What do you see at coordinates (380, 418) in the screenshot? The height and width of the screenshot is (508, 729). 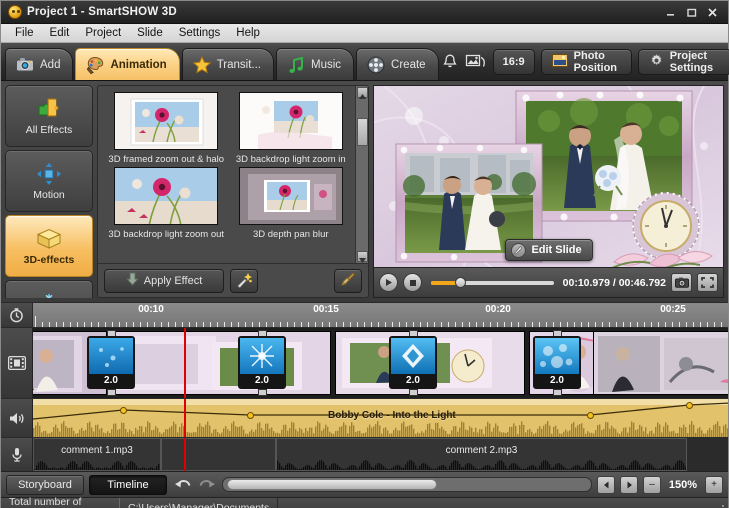 I see `music-track: Bobby Cole - Into the Light` at bounding box center [380, 418].